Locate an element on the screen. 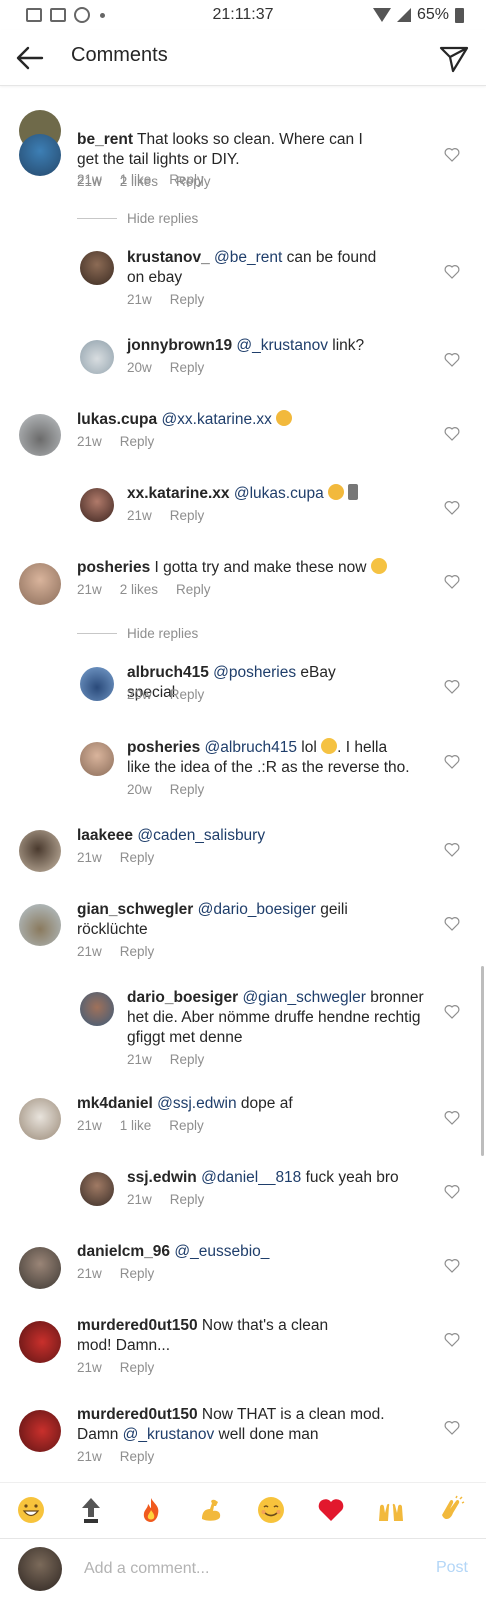 Image resolution: width=486 pixels, height=1600 pixels. mention-link: @caden_salisbury is located at coordinates (201, 835).